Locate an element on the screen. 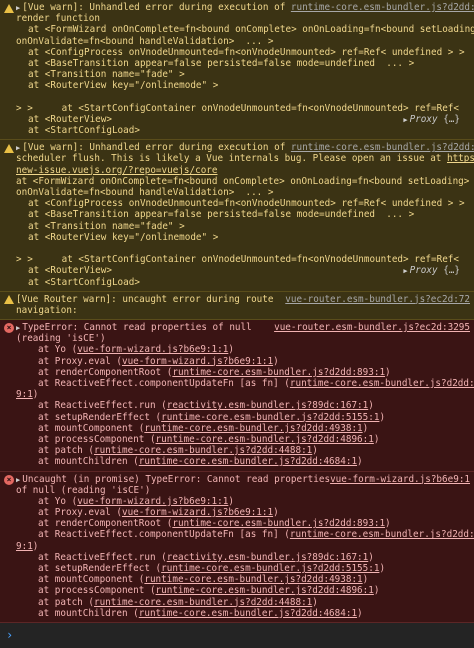 The width and height of the screenshot is (474, 648). trace-line: at <RouterView> is located at coordinates (70, 271).